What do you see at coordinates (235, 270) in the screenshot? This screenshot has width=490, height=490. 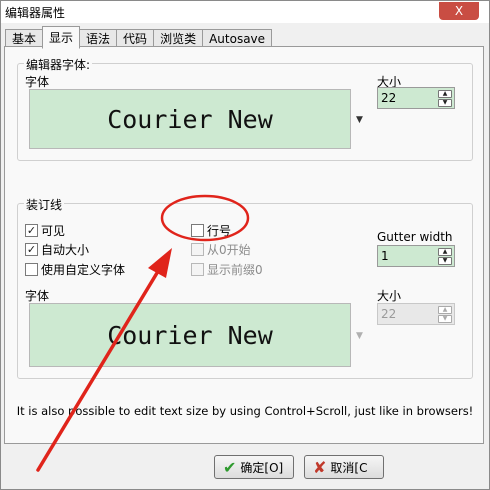 I see `show-leading-zeros-label: 显示前缀0` at bounding box center [235, 270].